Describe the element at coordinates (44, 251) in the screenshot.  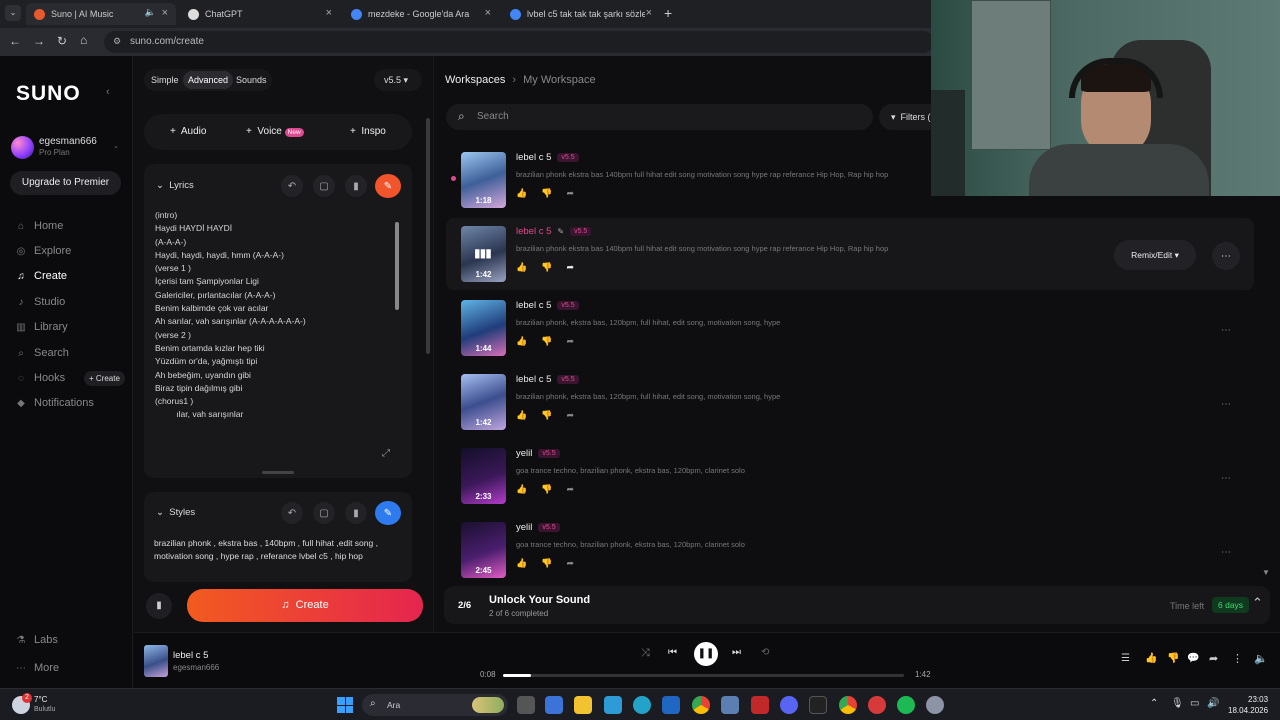
I see `nav-explore: ◎ Explore` at that location.